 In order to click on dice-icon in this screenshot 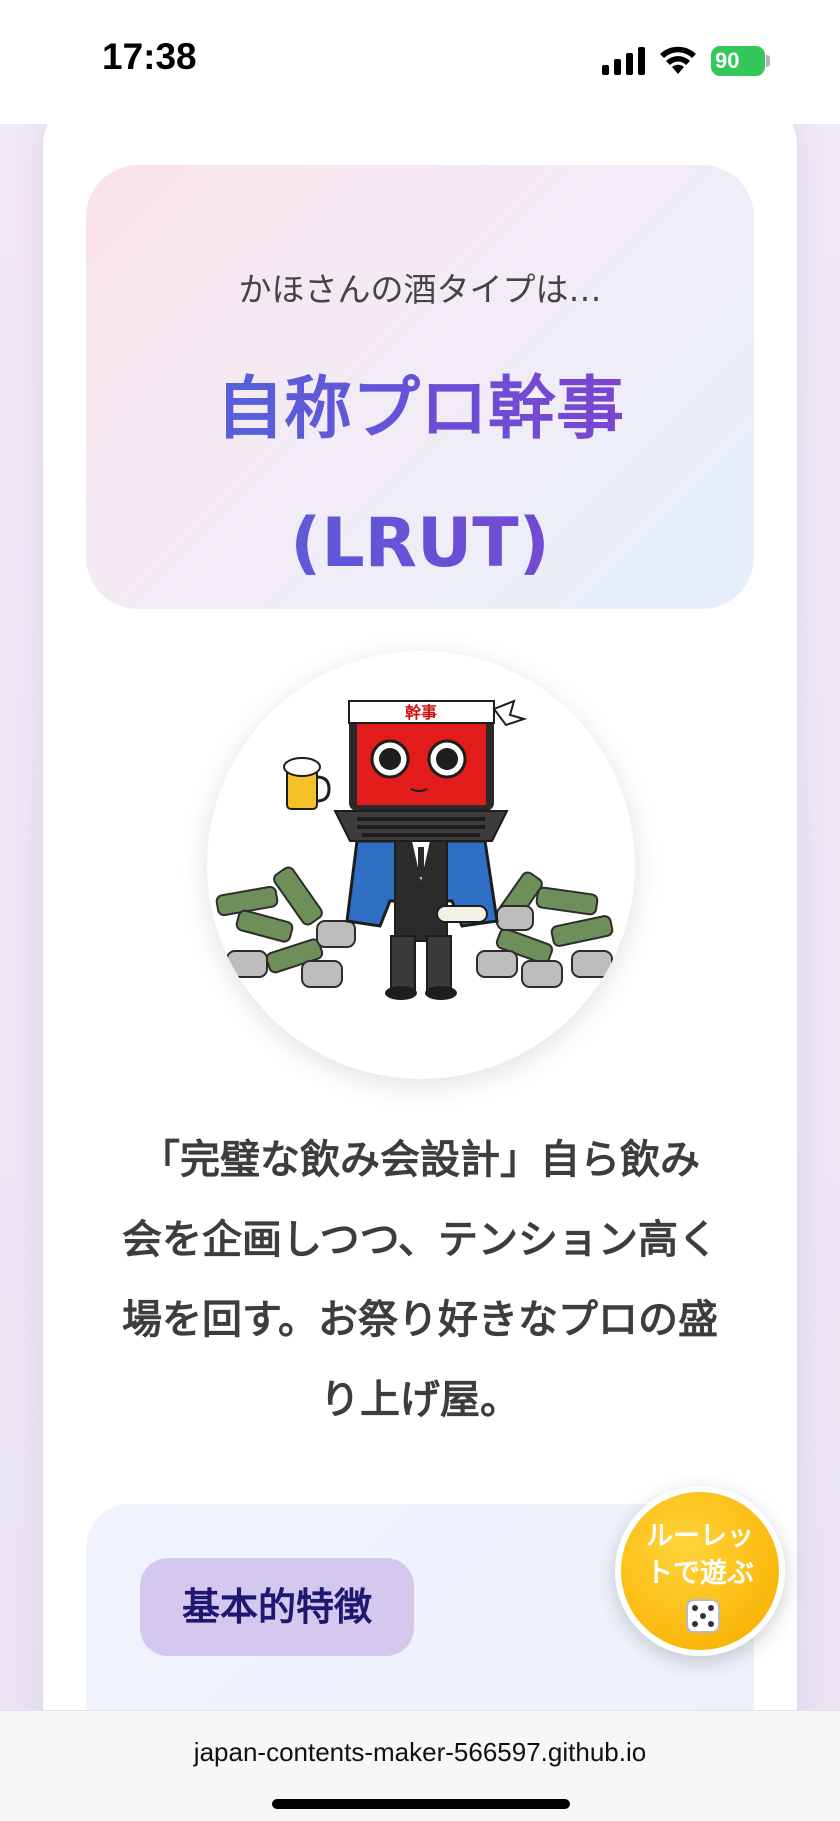, I will do `click(703, 1616)`.